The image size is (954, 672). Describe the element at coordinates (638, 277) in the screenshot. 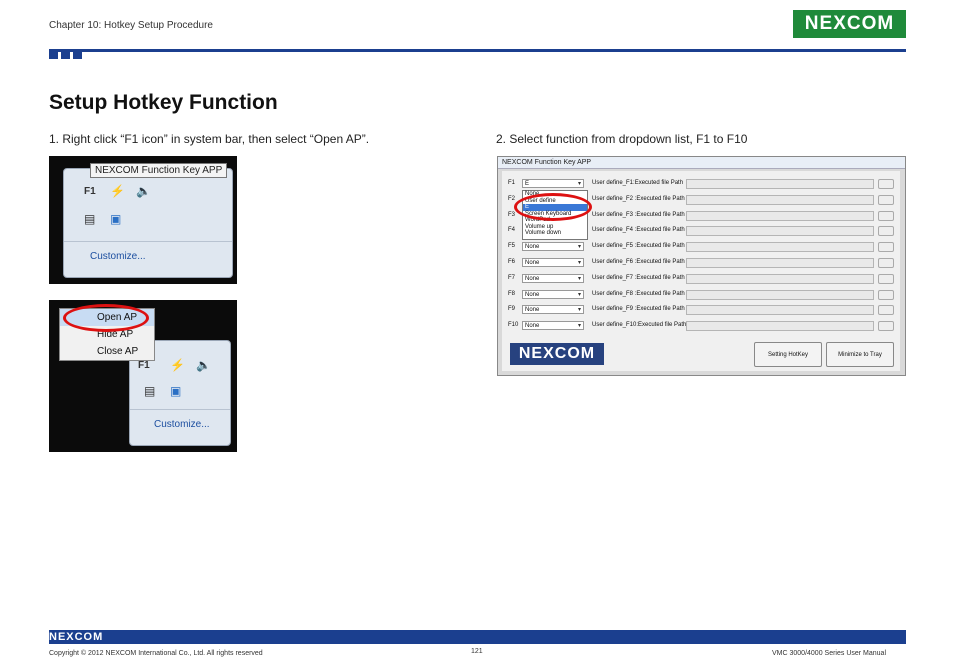

I see `executed-path-label: User define_F7 :Executed file Path` at that location.